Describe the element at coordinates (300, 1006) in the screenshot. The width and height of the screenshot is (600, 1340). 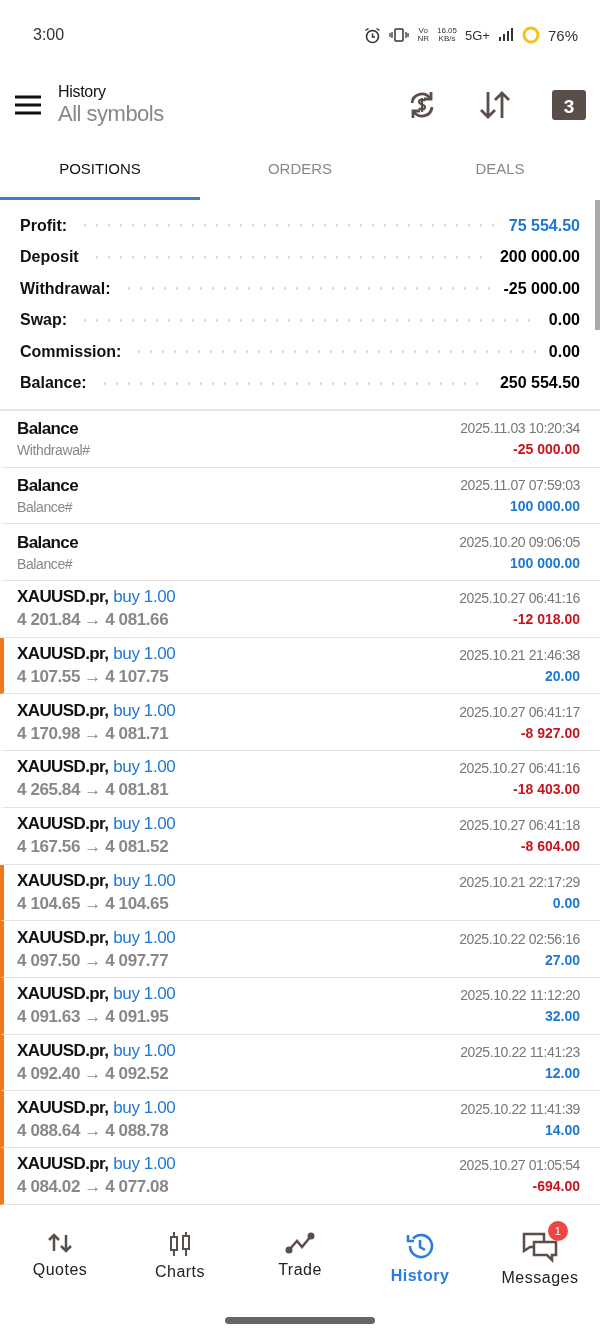
I see `history-row: XAUUSD.pr, buy 1.00 4 091.63 → 4 091.95 2025.10.22 11:12:20 32.00` at that location.